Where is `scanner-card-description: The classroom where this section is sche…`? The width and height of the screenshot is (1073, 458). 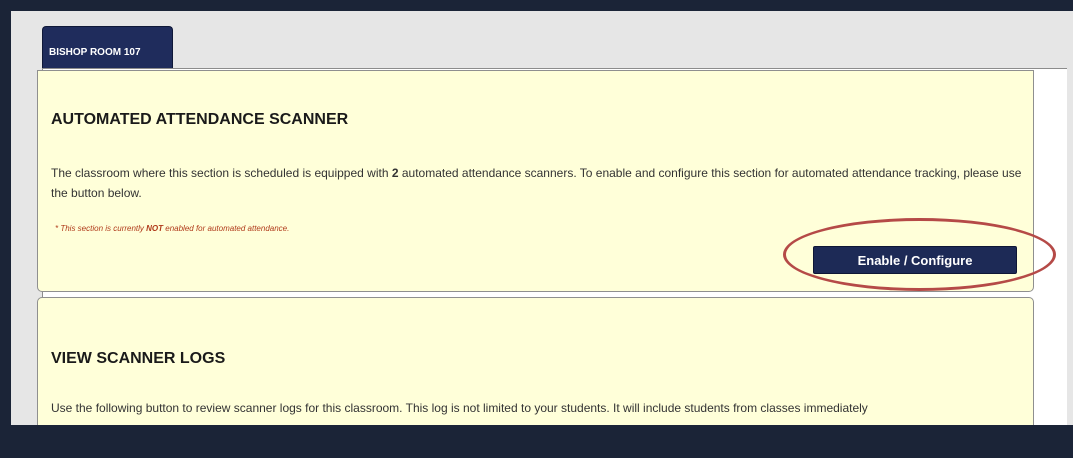 scanner-card-description: The classroom where this section is sche… is located at coordinates (538, 183).